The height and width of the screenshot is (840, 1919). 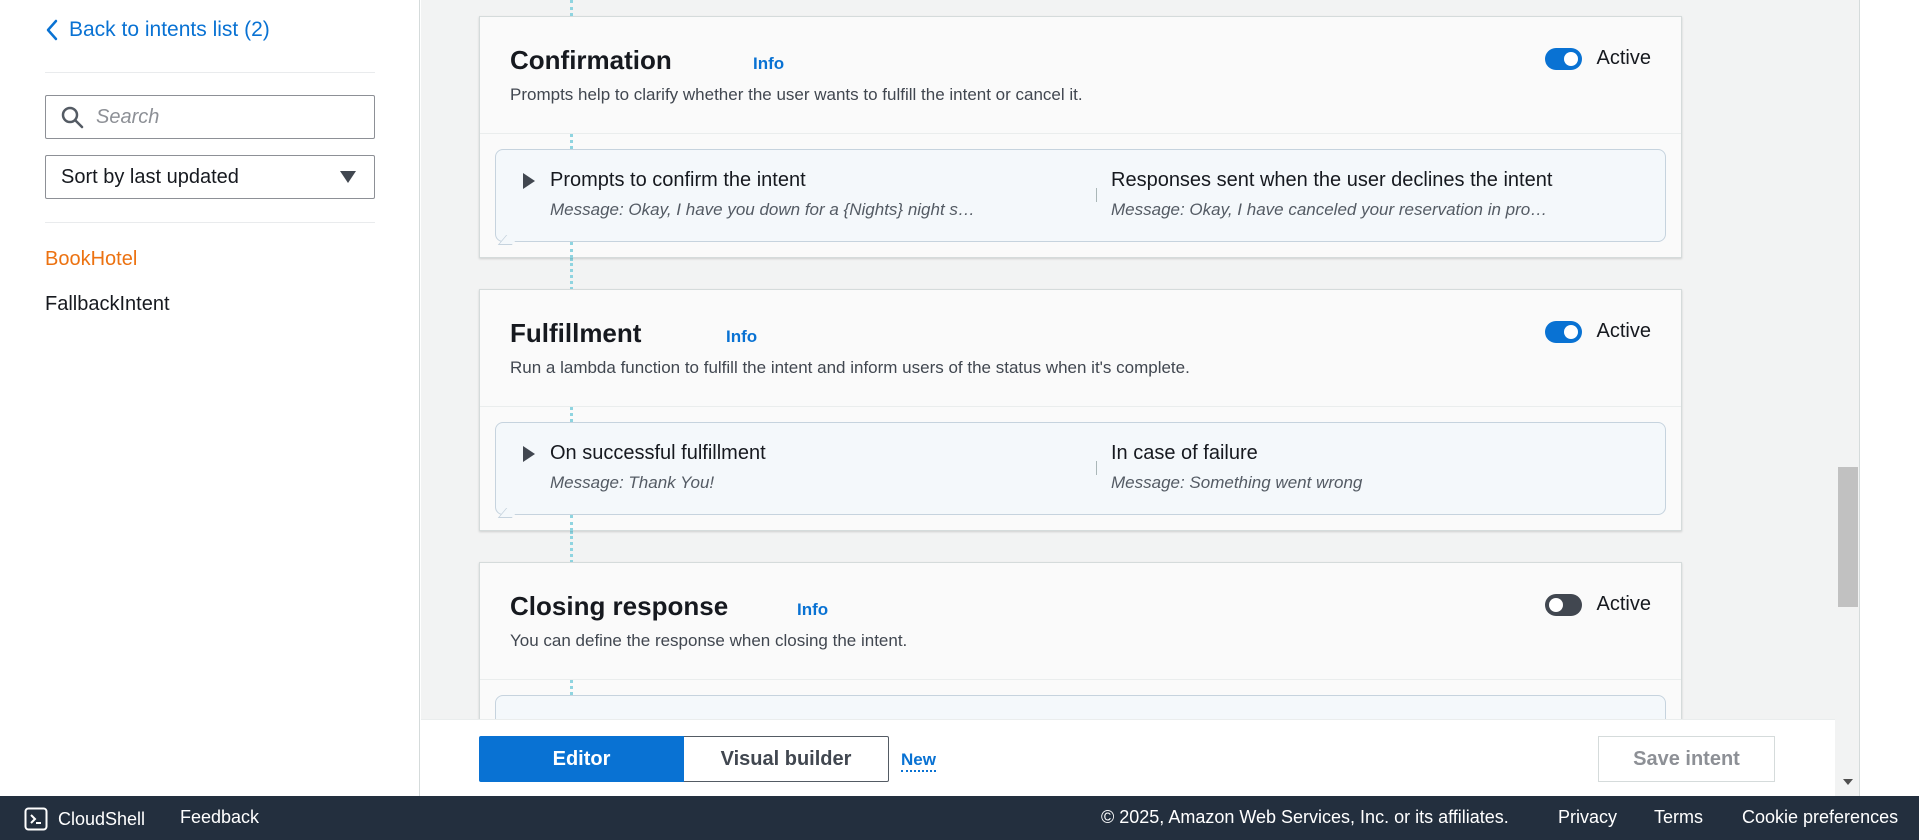 I want to click on sort-select: Sort by last updated, so click(x=210, y=177).